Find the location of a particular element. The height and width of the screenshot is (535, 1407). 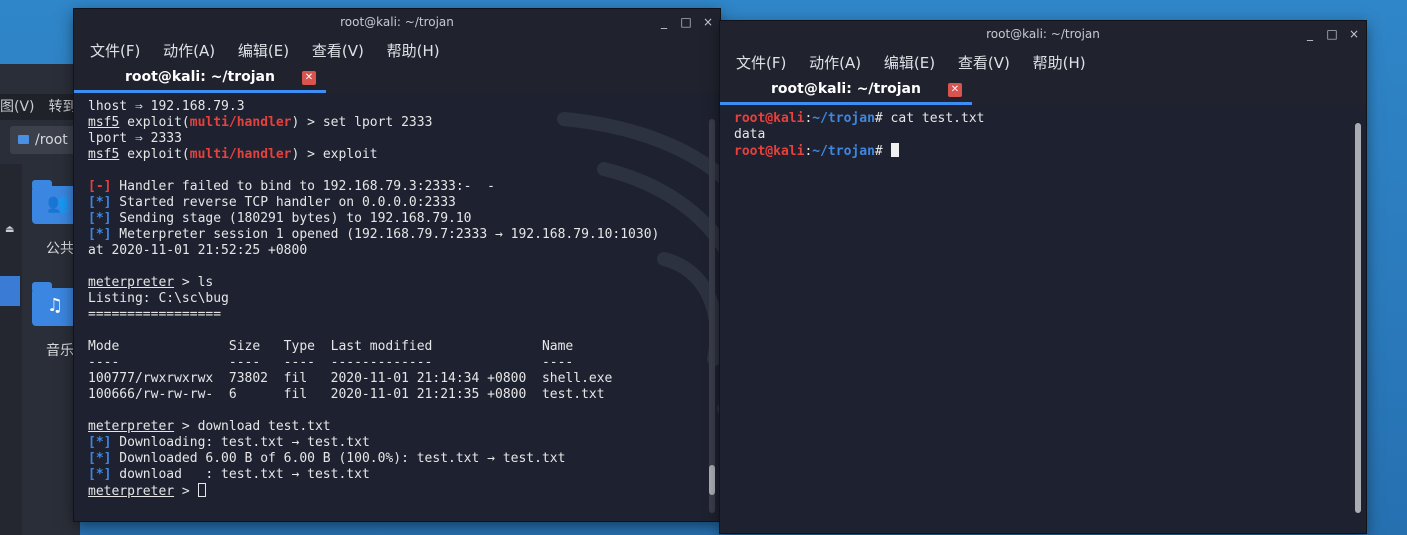

terminal-text: # is located at coordinates (882, 151).